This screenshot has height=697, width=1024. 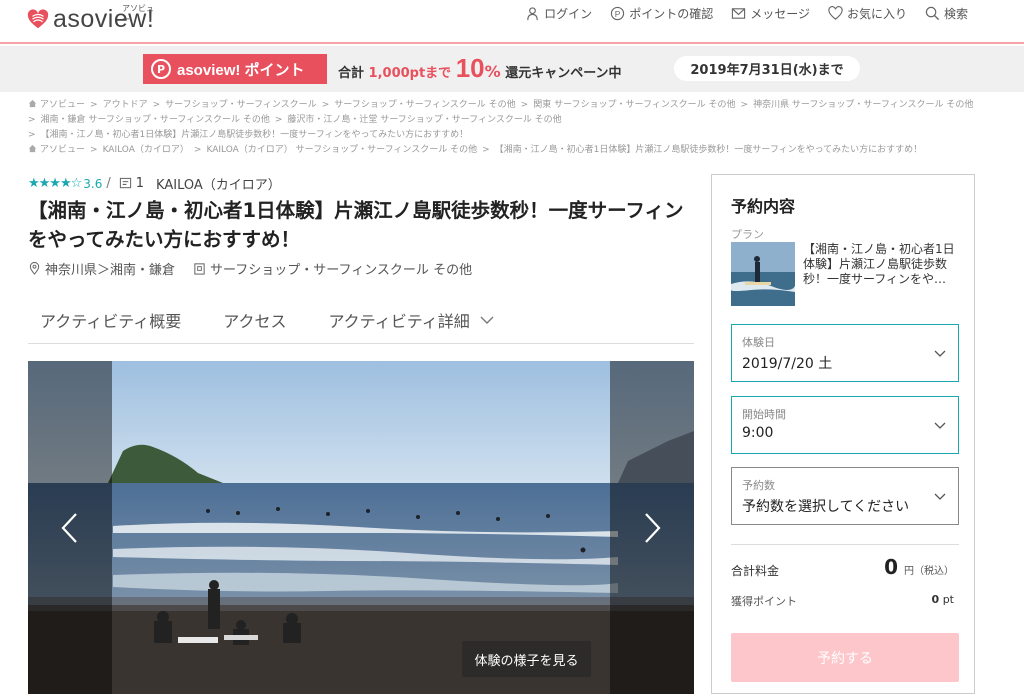 I want to click on plan-thumbnail-image, so click(x=763, y=274).